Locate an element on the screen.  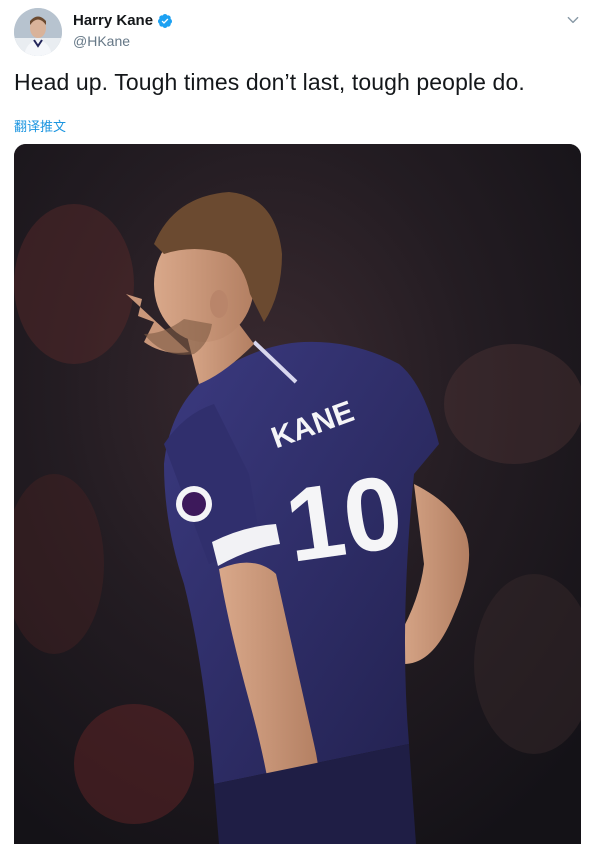
jersey-number: 10 is located at coordinates (344, 519).